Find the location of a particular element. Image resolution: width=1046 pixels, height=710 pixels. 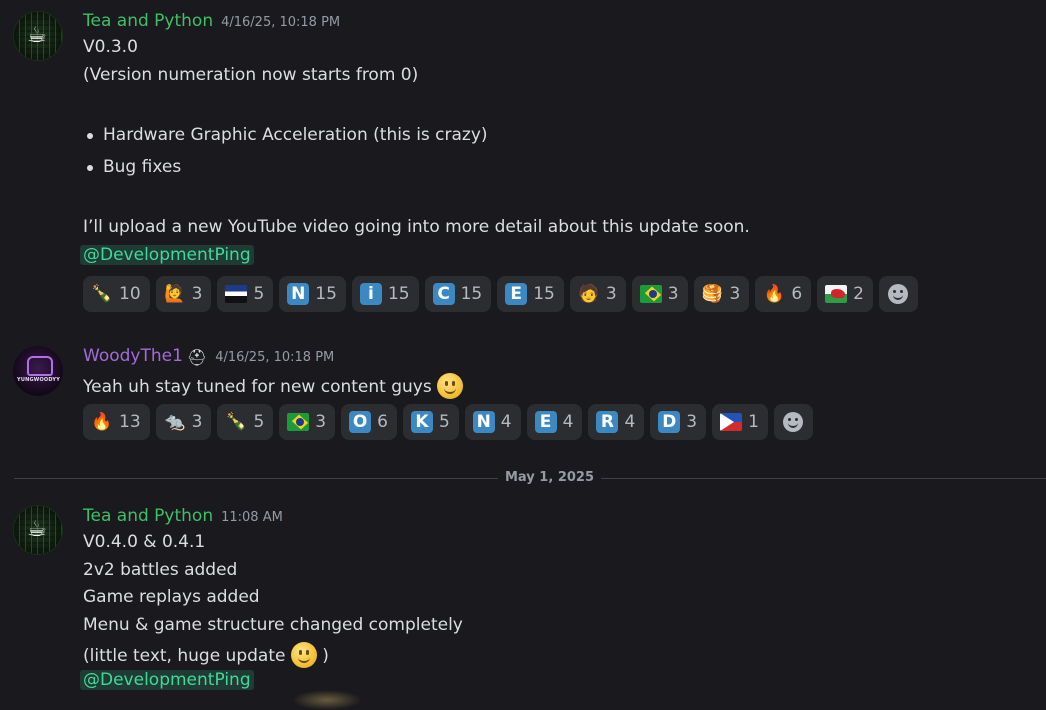

flag-estonia-icon is located at coordinates (236, 294).